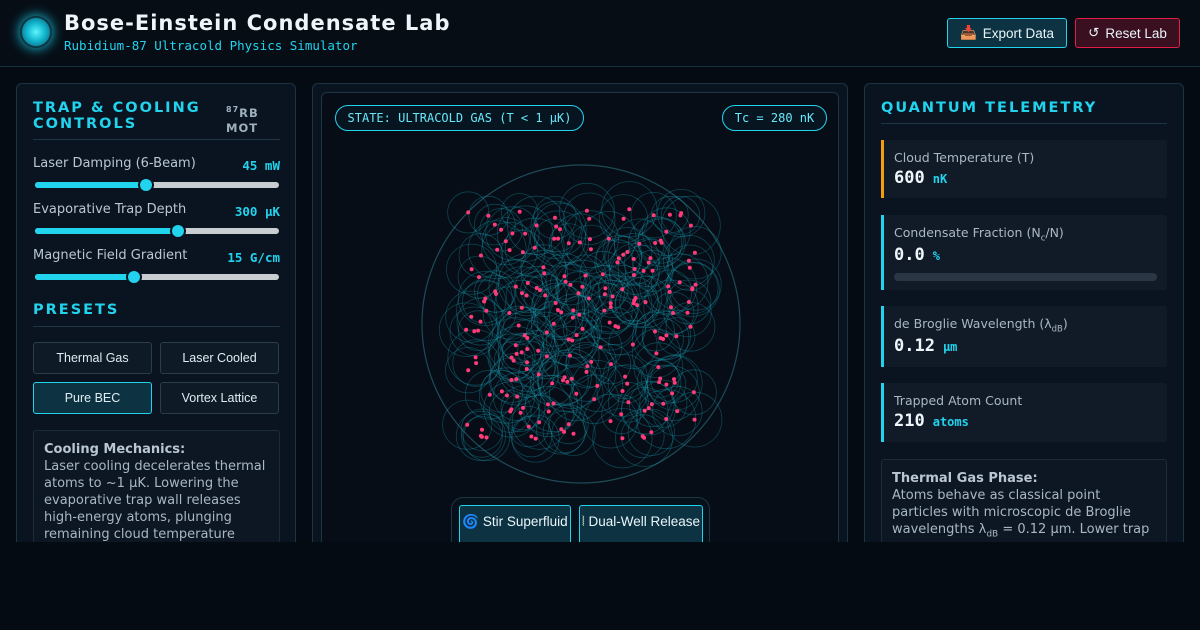 The image size is (1200, 630). Describe the element at coordinates (219, 398) in the screenshot. I see `preset-vortex-lattice-button: Vortex Lattice` at that location.